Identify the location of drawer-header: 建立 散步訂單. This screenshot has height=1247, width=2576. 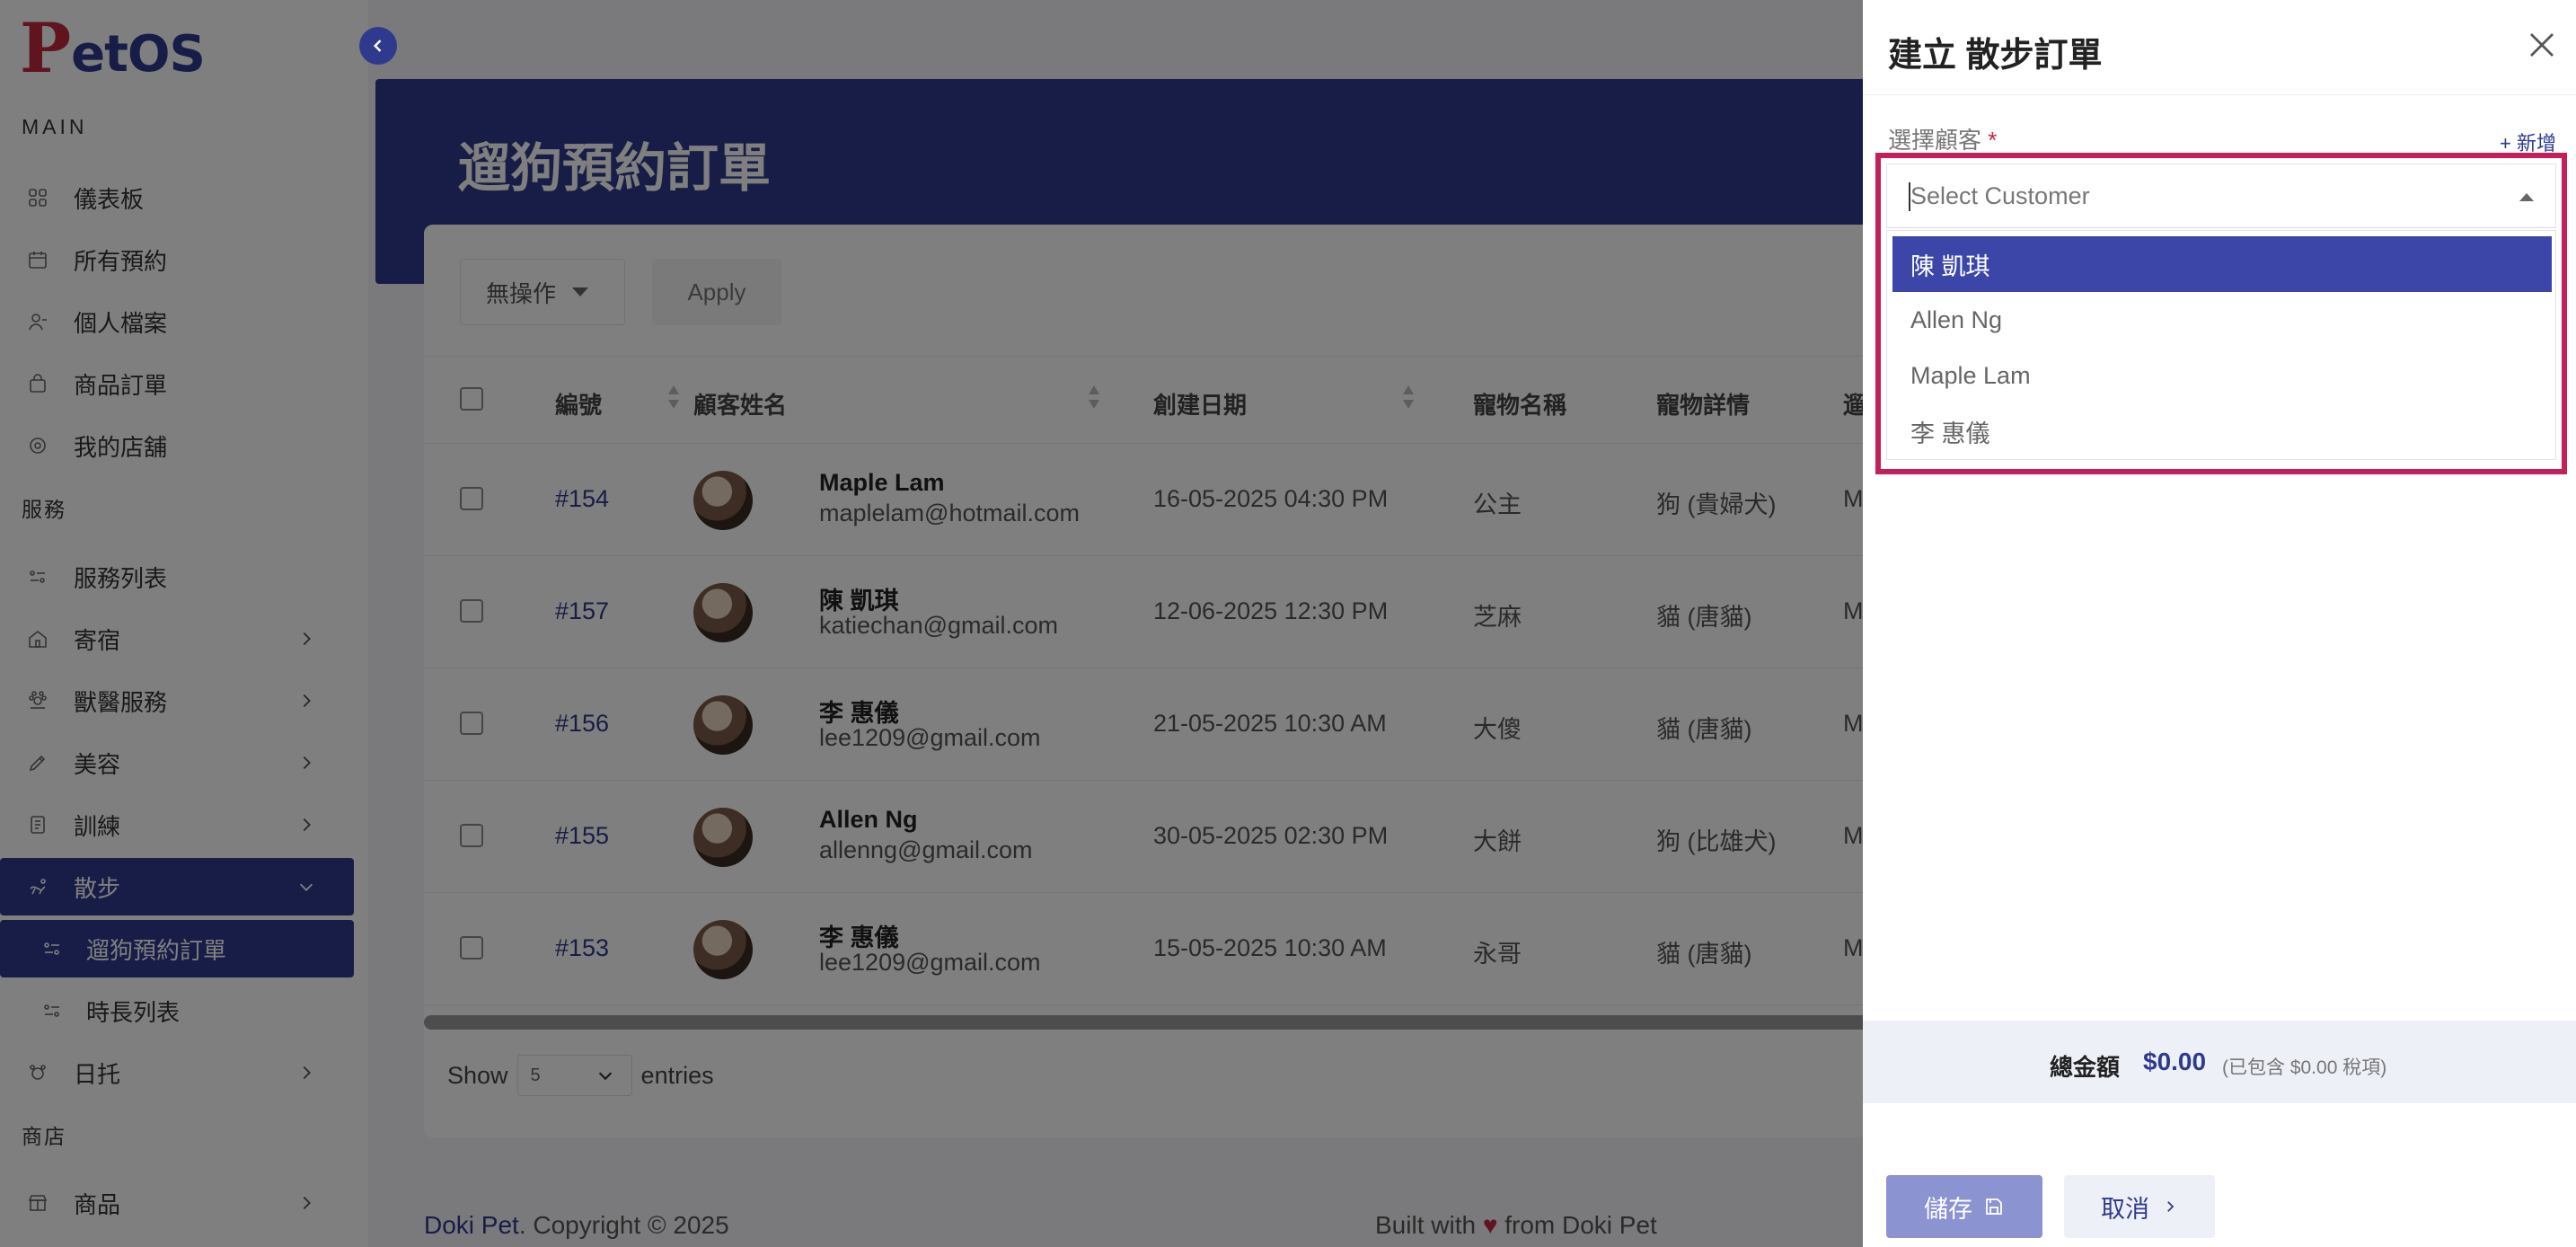
(2219, 48).